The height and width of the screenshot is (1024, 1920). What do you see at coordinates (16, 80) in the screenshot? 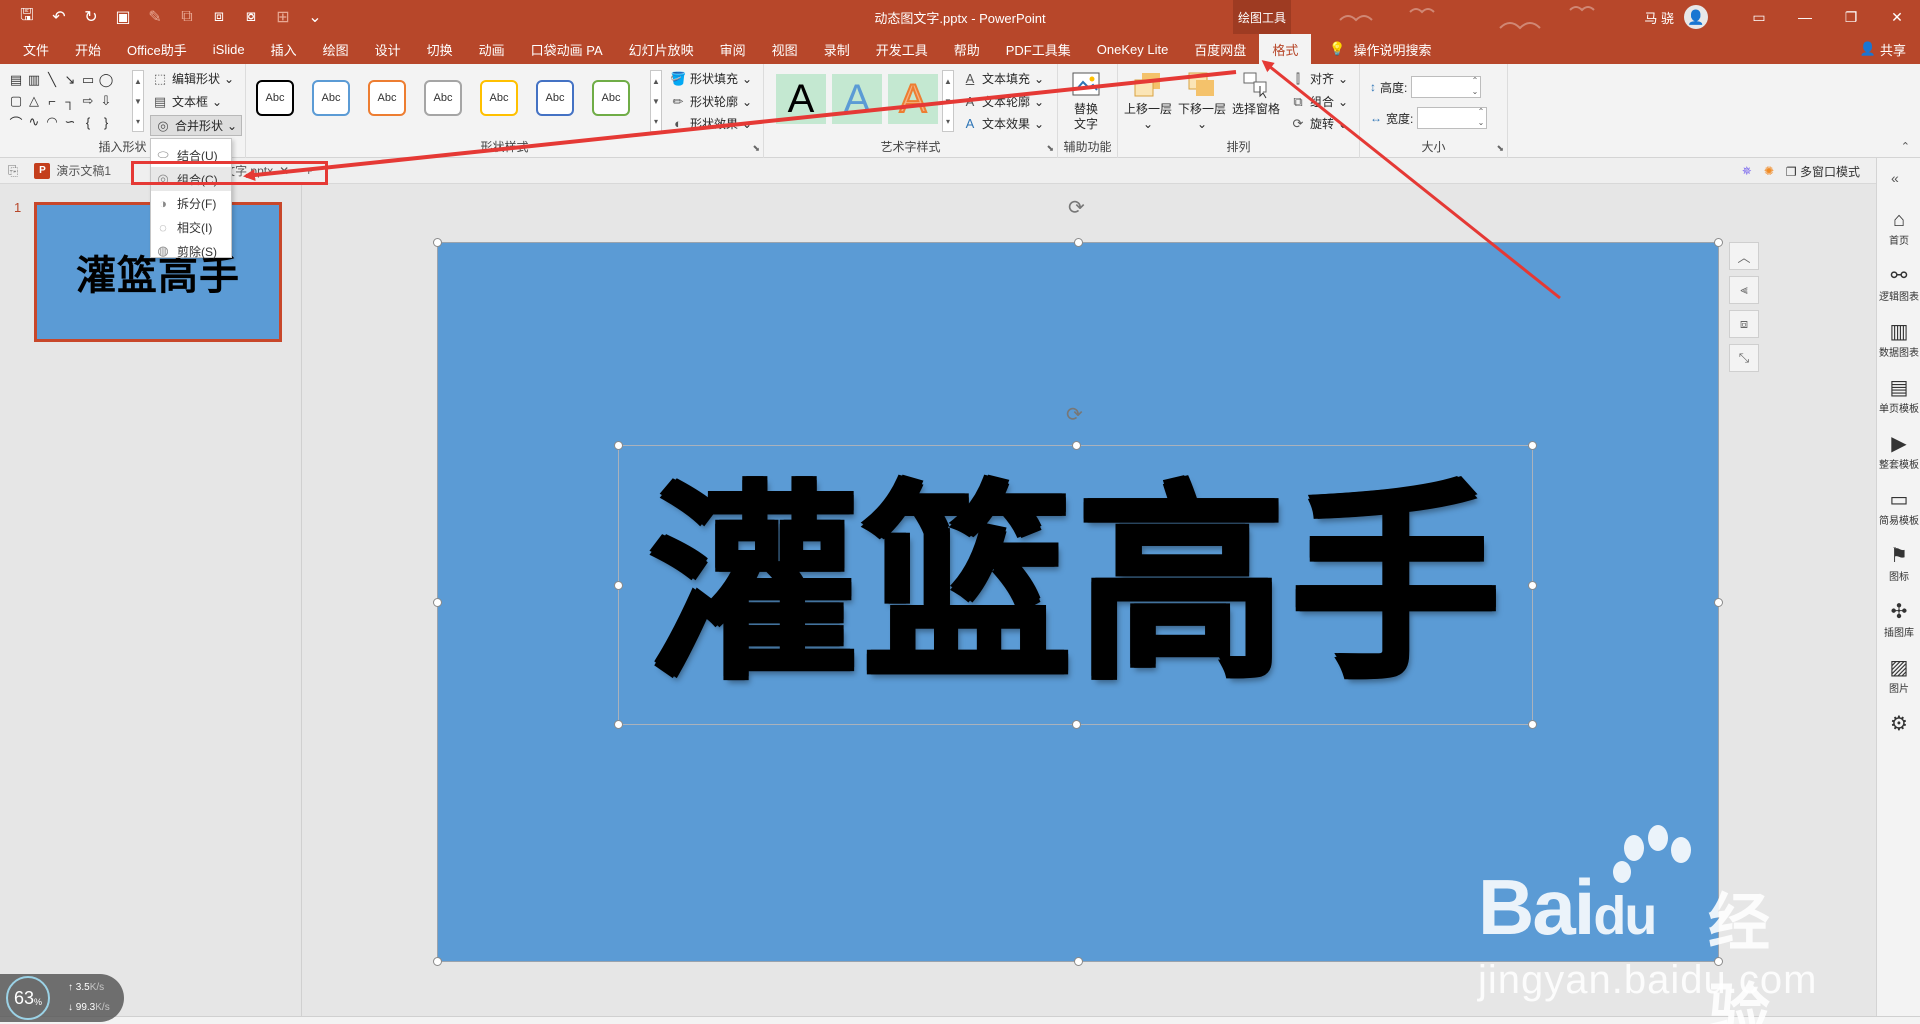
I see `textbox-shape-icon: ▤` at bounding box center [16, 80].